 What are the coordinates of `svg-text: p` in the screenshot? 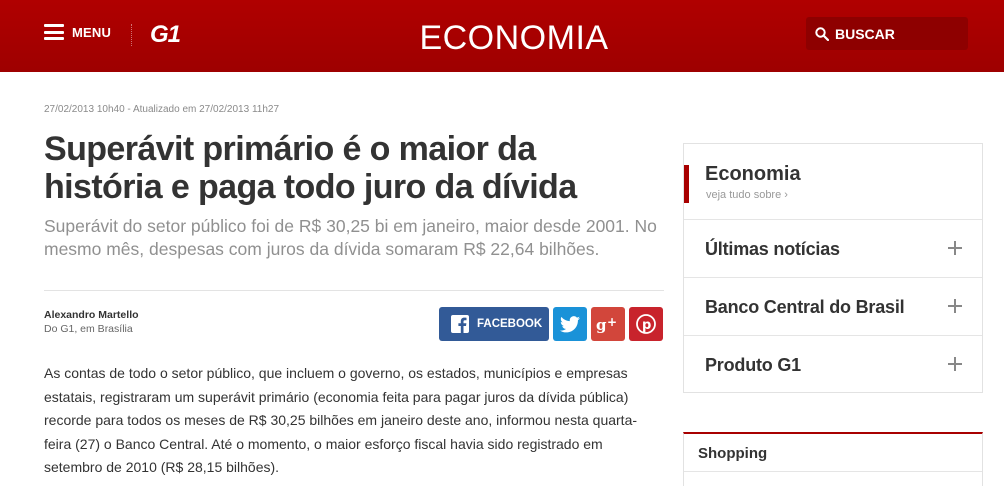 It's located at (646, 325).